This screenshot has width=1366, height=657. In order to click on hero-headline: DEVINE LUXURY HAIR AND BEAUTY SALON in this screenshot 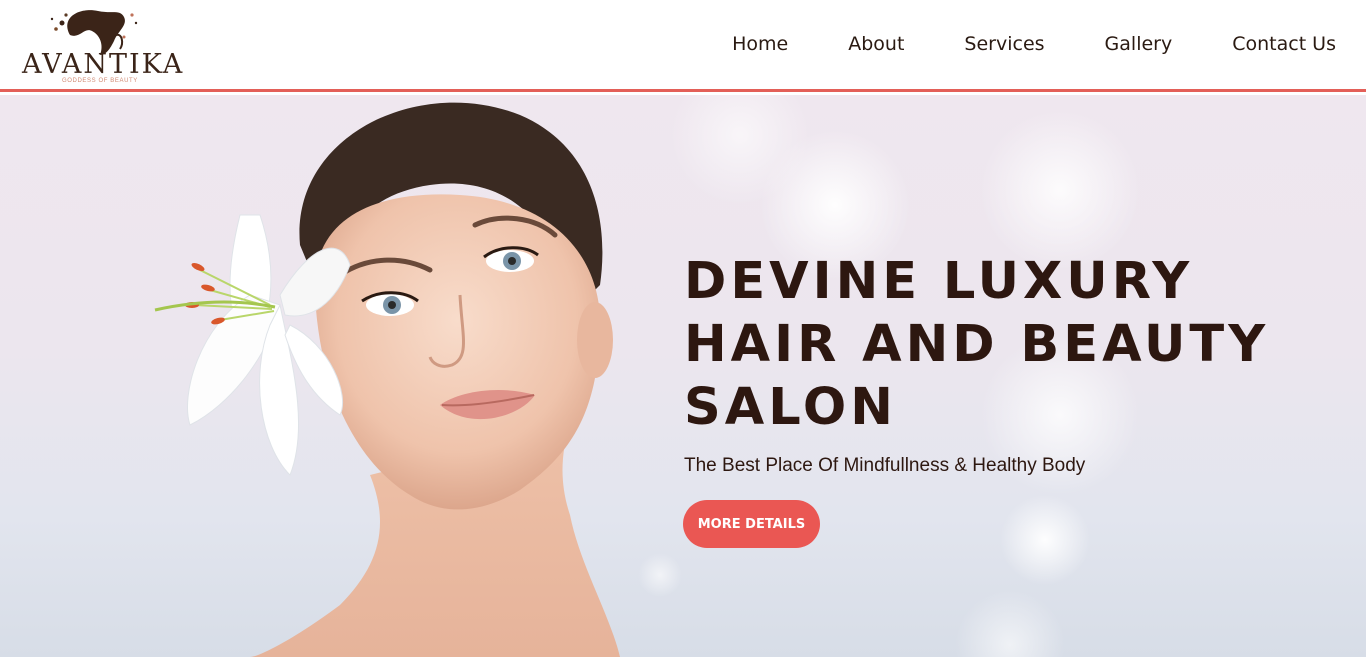, I will do `click(977, 344)`.